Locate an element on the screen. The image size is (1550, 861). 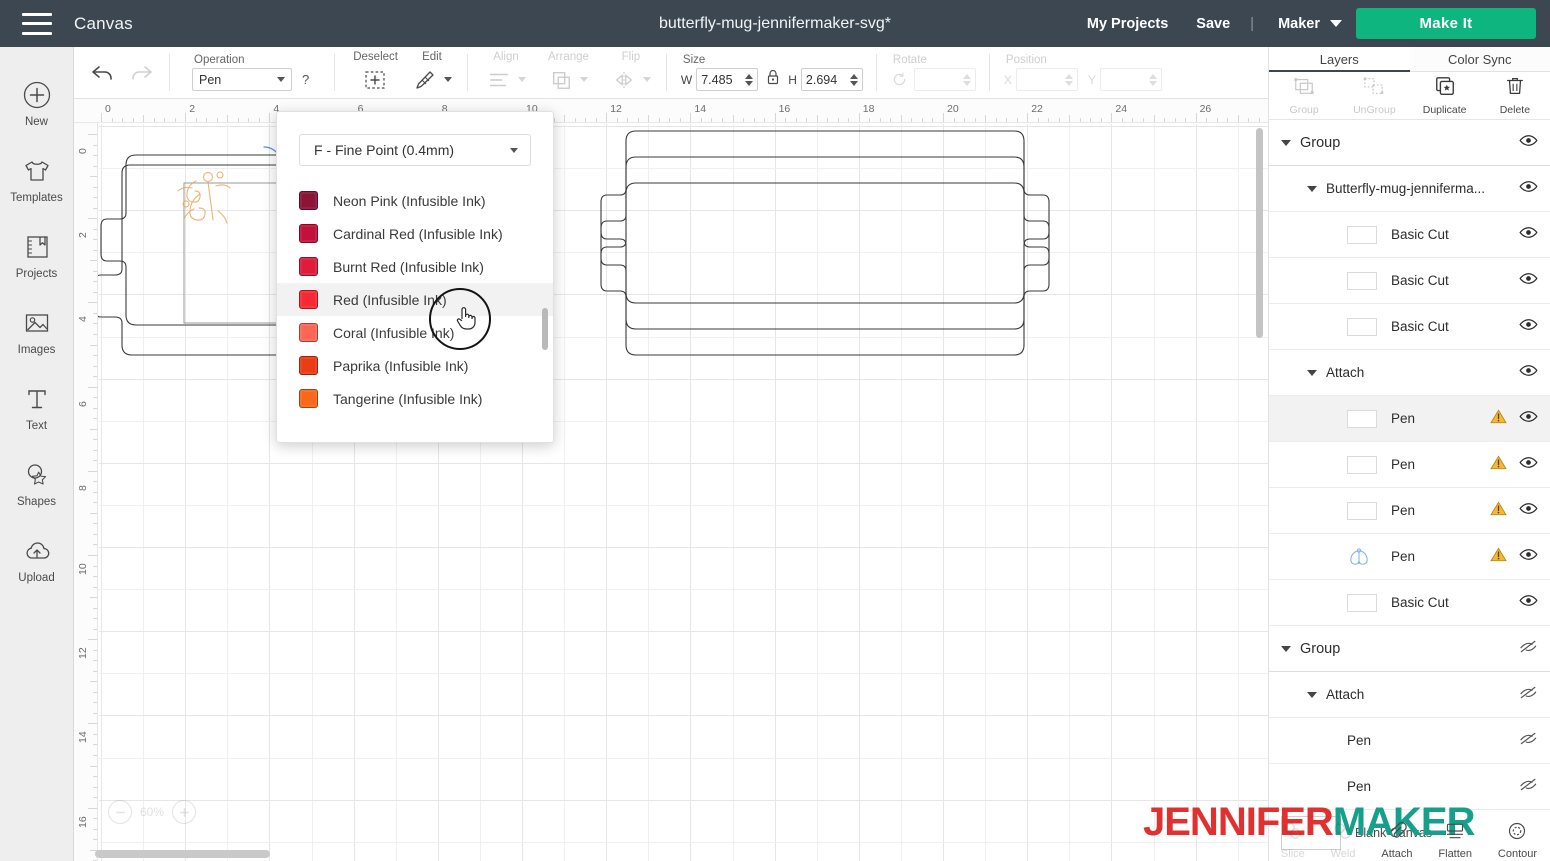
pen-color-option: Red (Infusible Ink) is located at coordinates (415, 299).